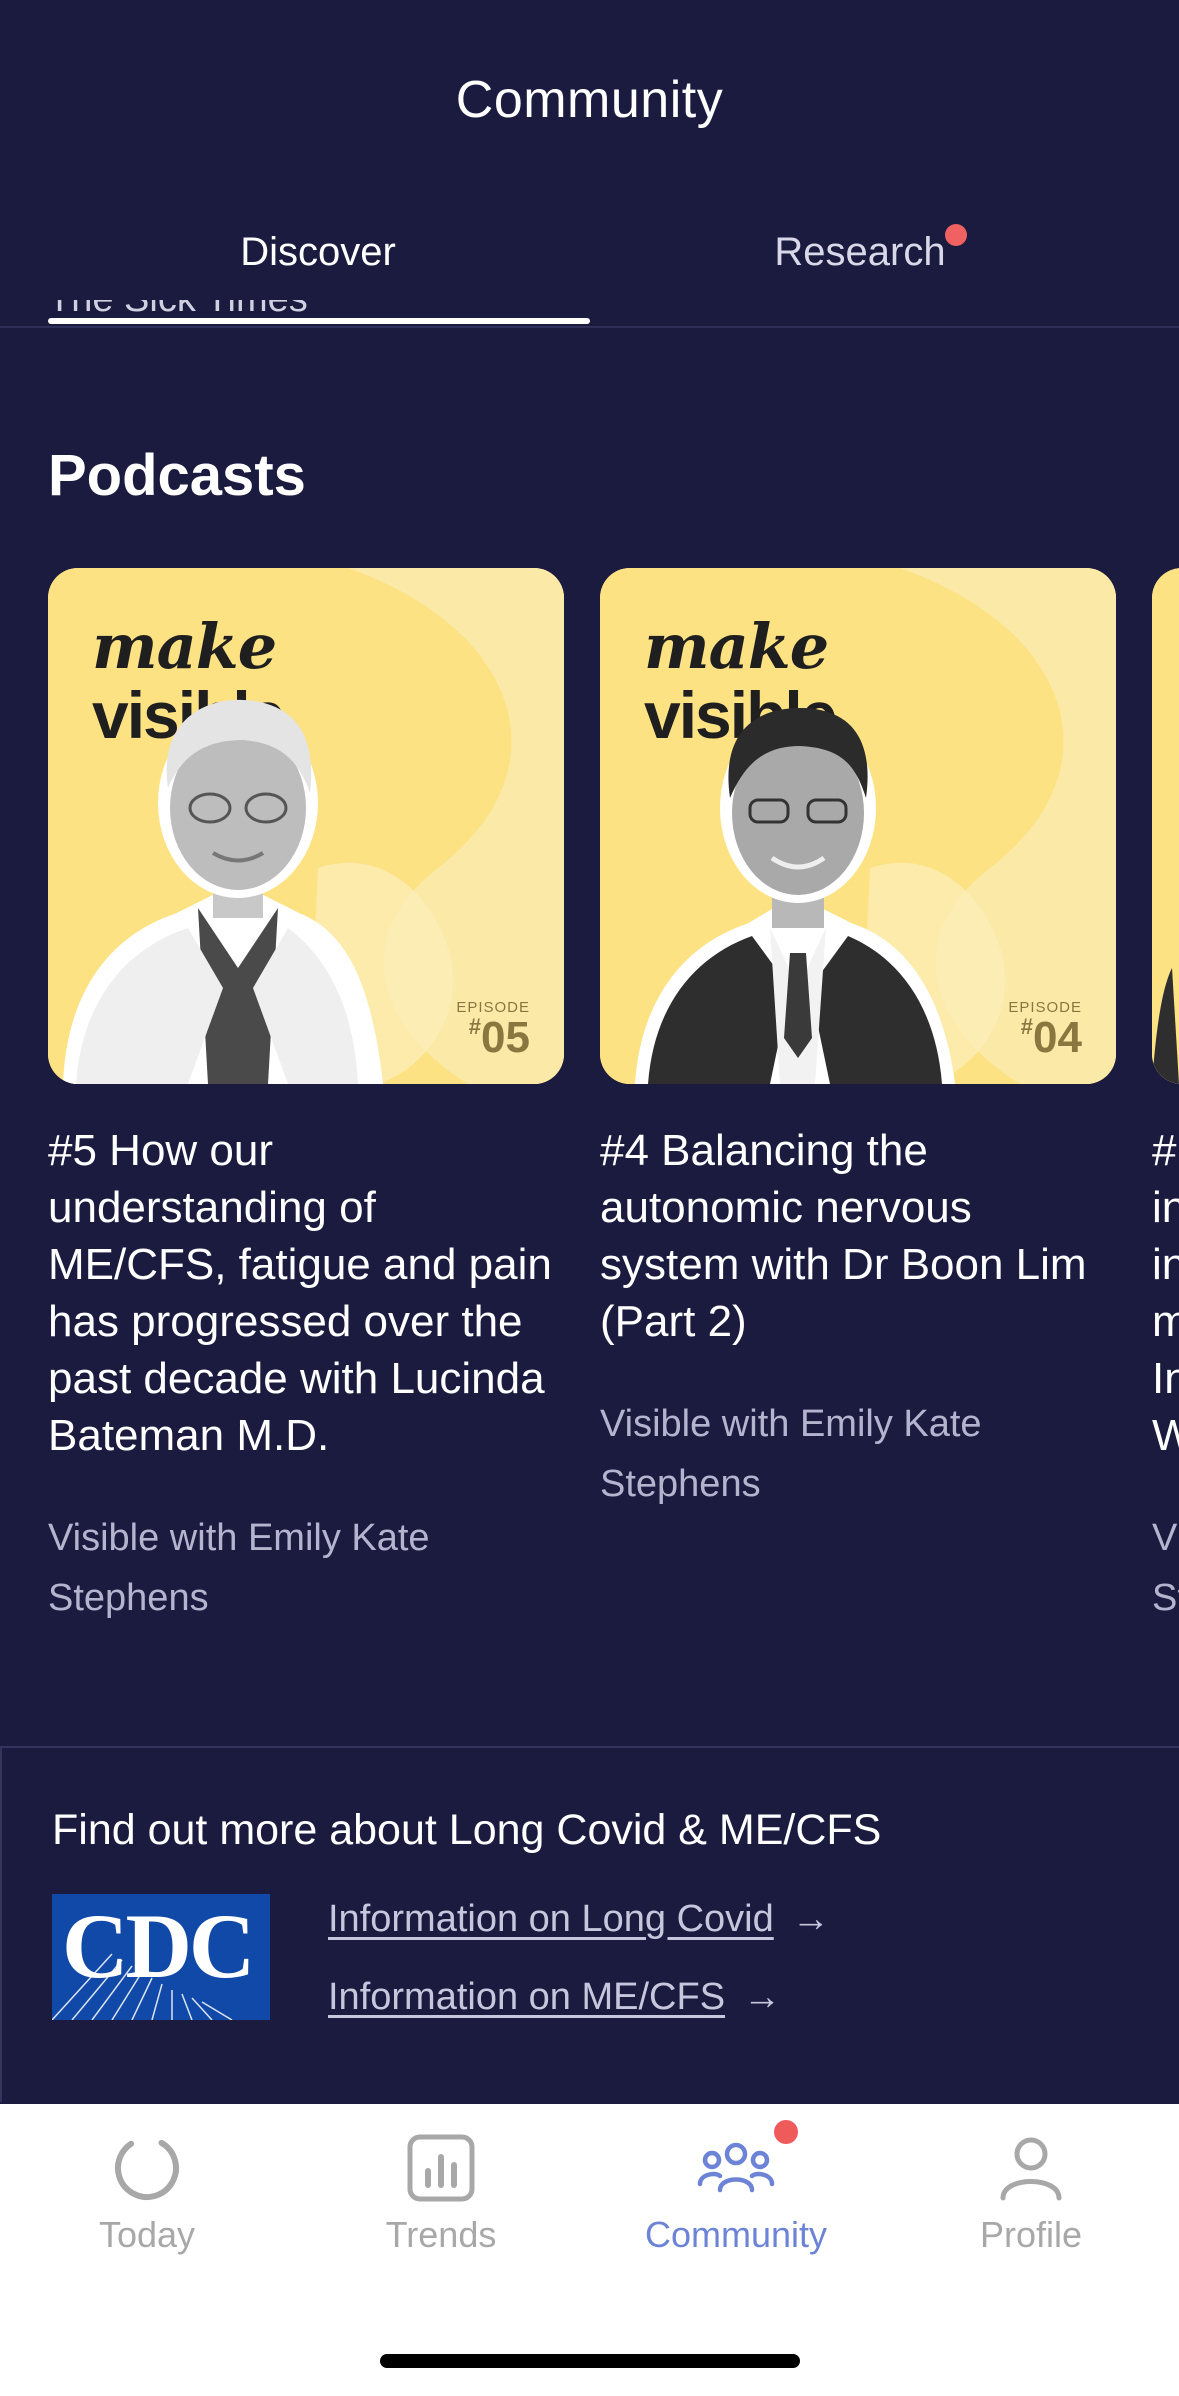  What do you see at coordinates (441, 2168) in the screenshot?
I see `trends-chart-icon` at bounding box center [441, 2168].